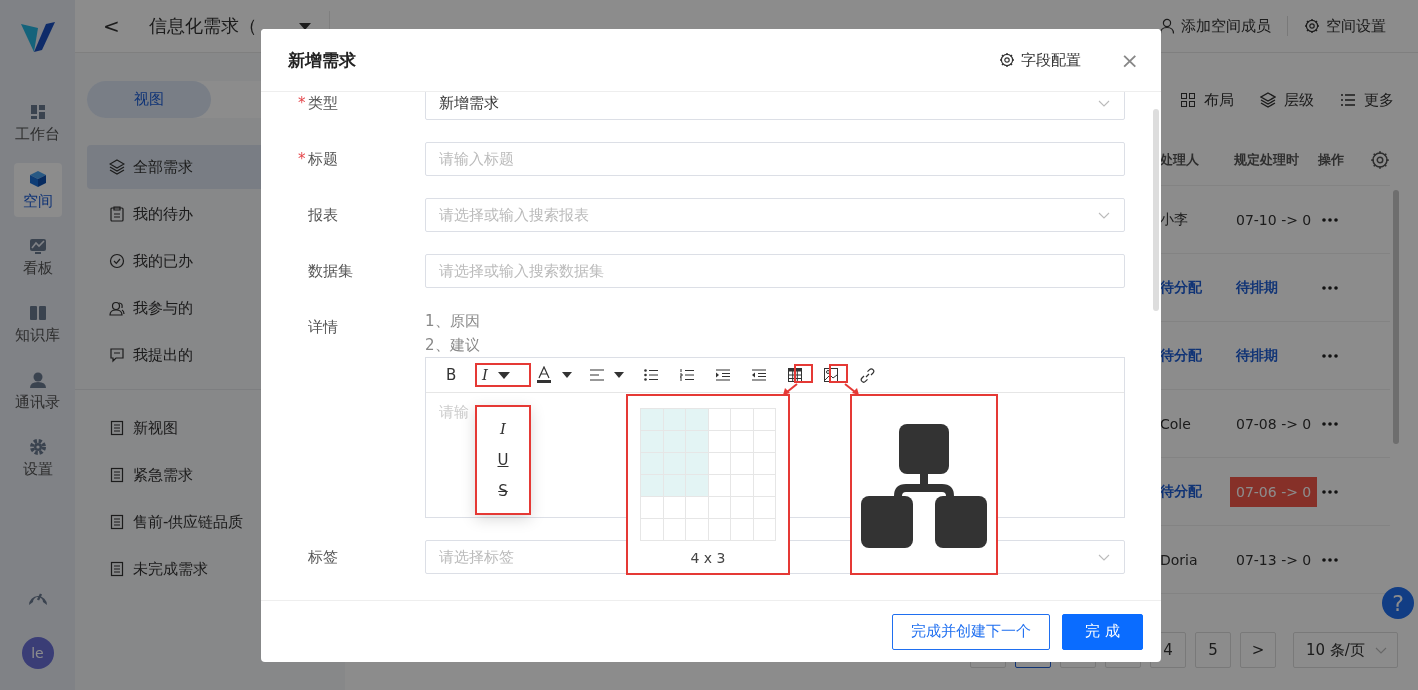  Describe the element at coordinates (795, 375) in the screenshot. I see `table-icon` at that location.